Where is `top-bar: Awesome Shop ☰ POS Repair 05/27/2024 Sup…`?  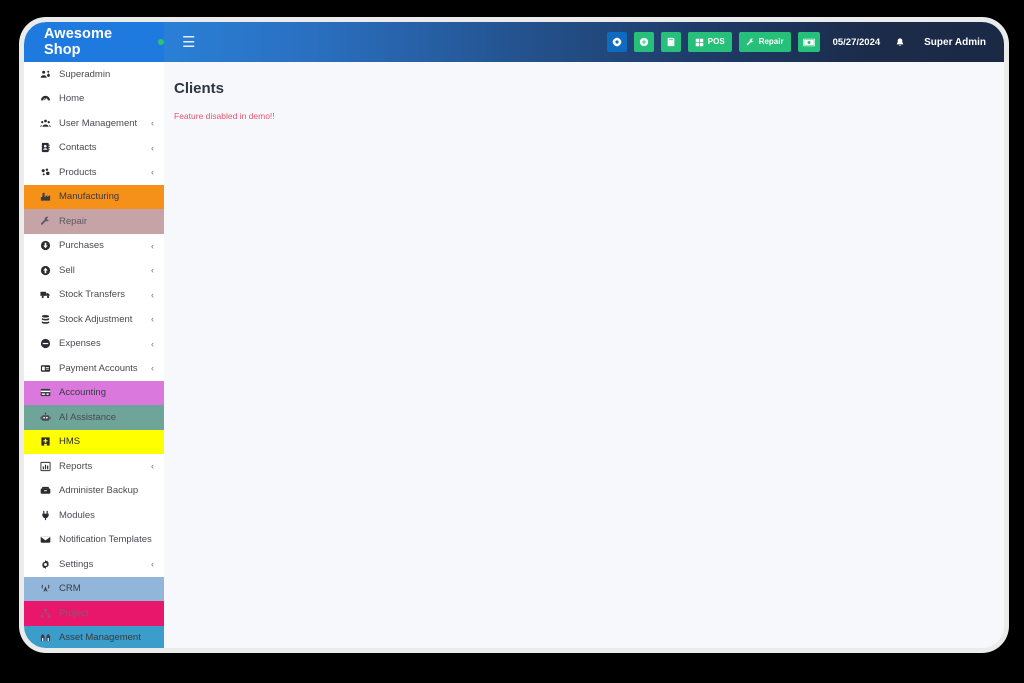 top-bar: Awesome Shop ☰ POS Repair 05/27/2024 Sup… is located at coordinates (514, 42).